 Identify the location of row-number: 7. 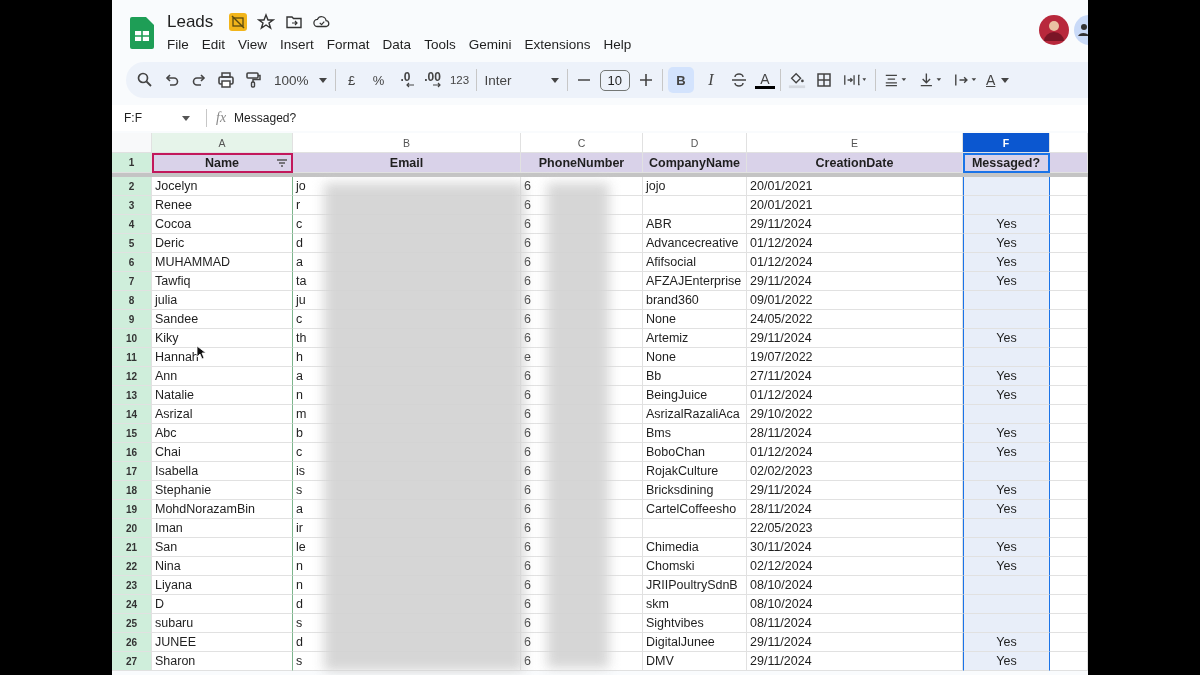
(132, 281).